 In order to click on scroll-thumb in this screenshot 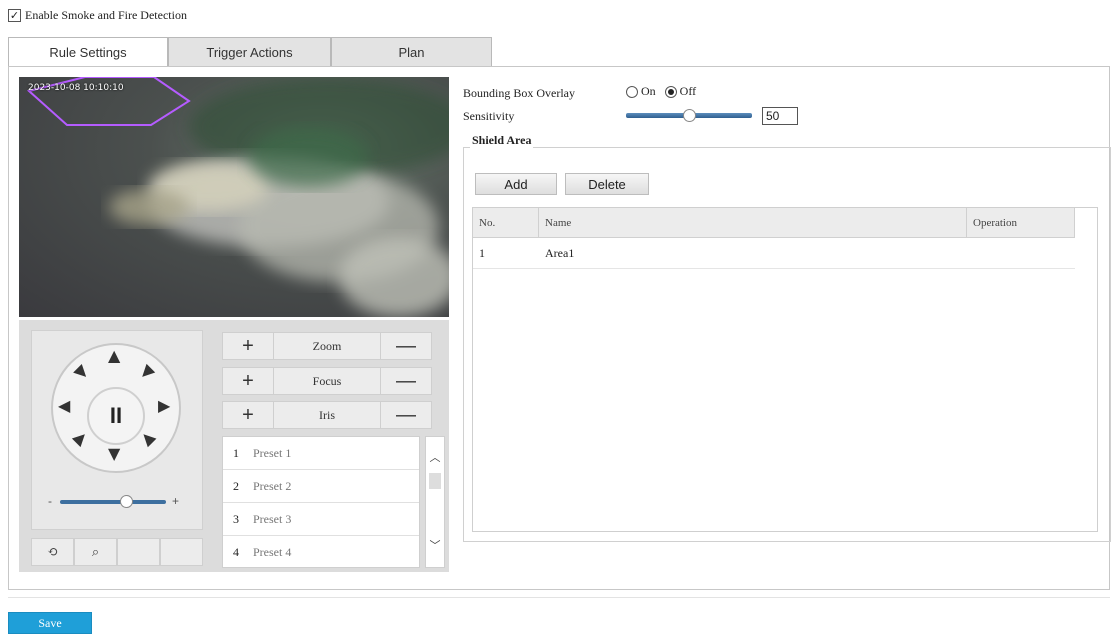, I will do `click(435, 481)`.